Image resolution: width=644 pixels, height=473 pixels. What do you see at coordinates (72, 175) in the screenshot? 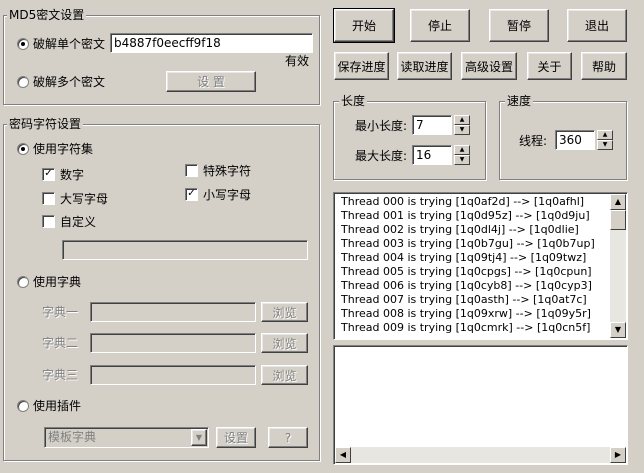
I see `digits-label: 数字` at bounding box center [72, 175].